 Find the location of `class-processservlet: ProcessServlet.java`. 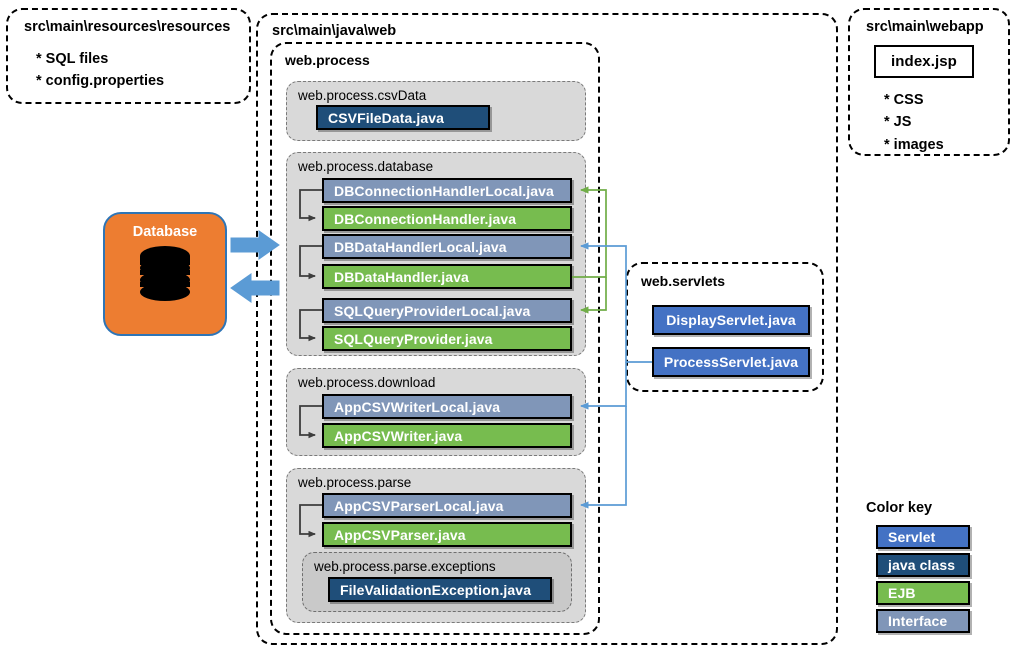

class-processservlet: ProcessServlet.java is located at coordinates (731, 362).